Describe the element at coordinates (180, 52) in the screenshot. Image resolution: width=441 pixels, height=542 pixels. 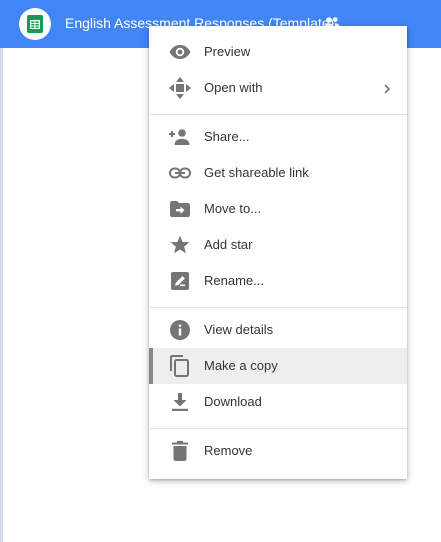
I see `eye-icon` at that location.